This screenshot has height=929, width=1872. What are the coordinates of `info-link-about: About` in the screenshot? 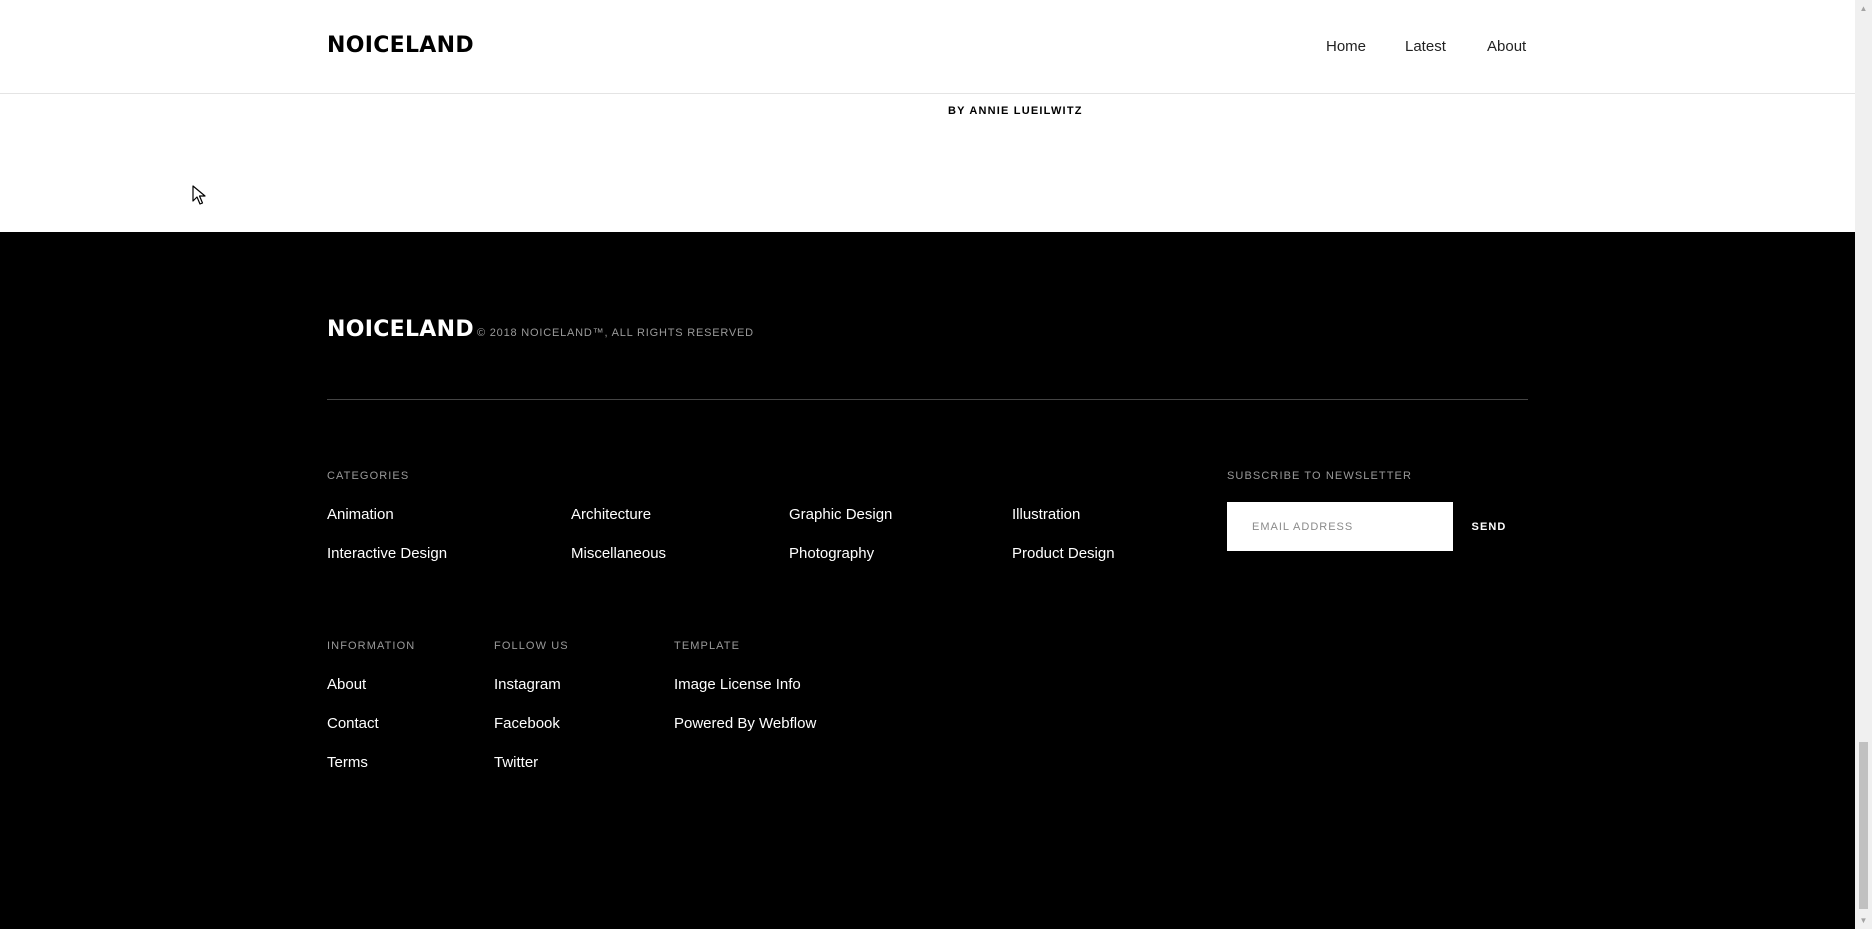 It's located at (346, 684).